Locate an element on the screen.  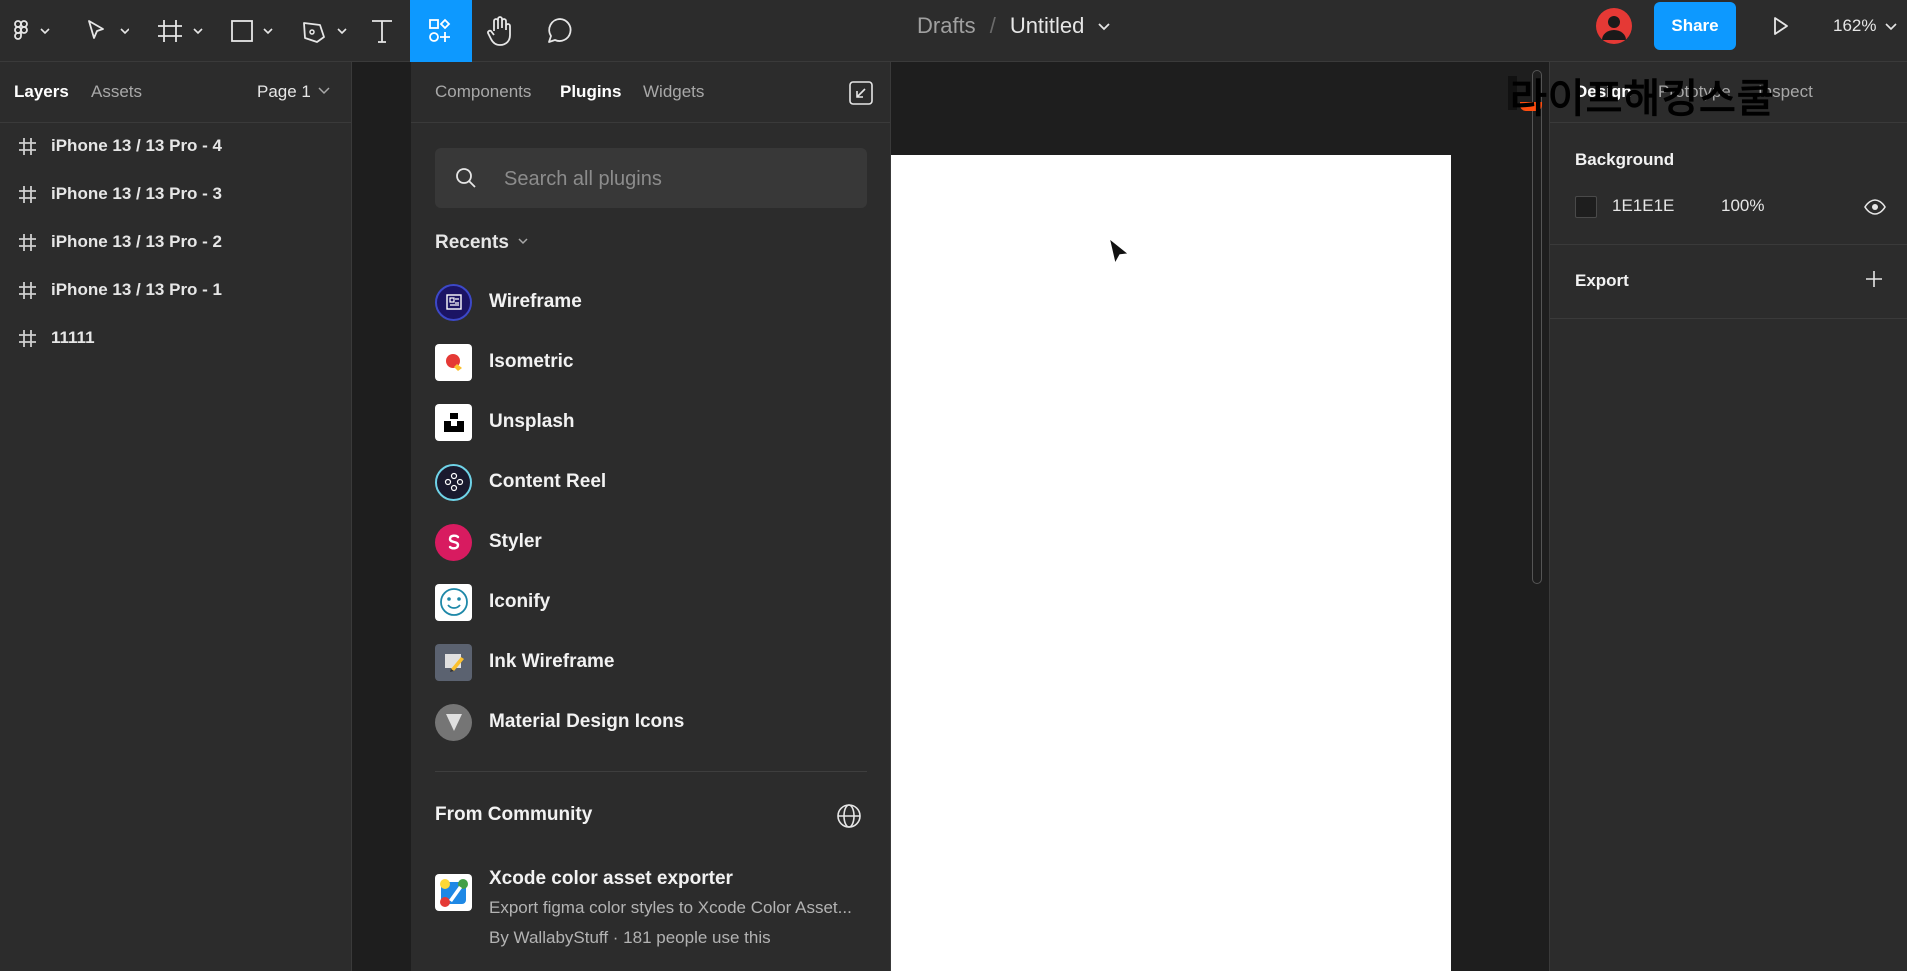
move-icon is located at coordinates (108, 29).